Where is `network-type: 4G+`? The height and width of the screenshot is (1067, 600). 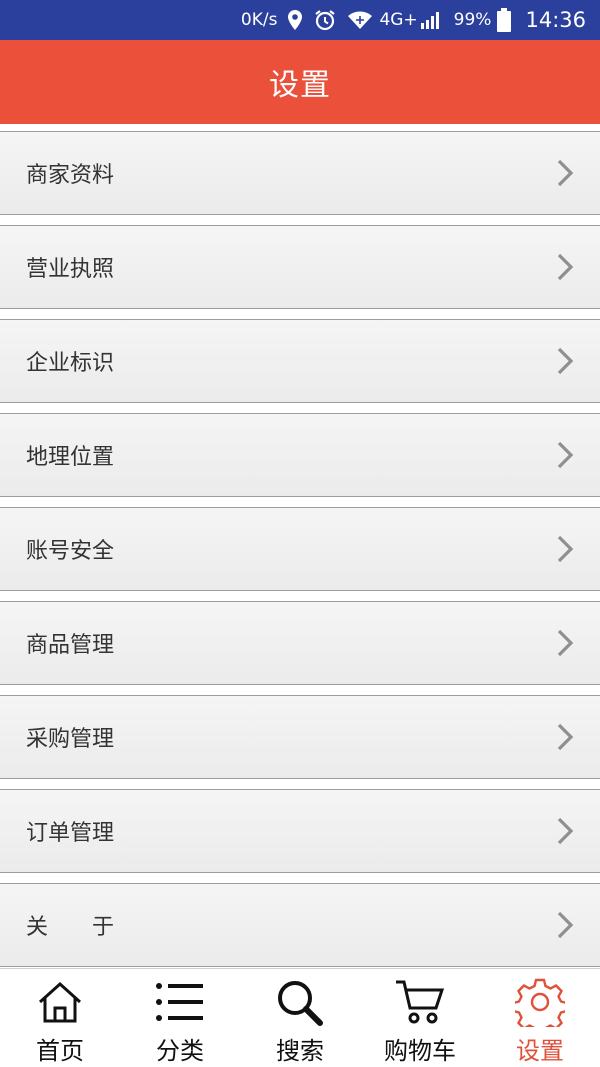 network-type: 4G+ is located at coordinates (398, 20).